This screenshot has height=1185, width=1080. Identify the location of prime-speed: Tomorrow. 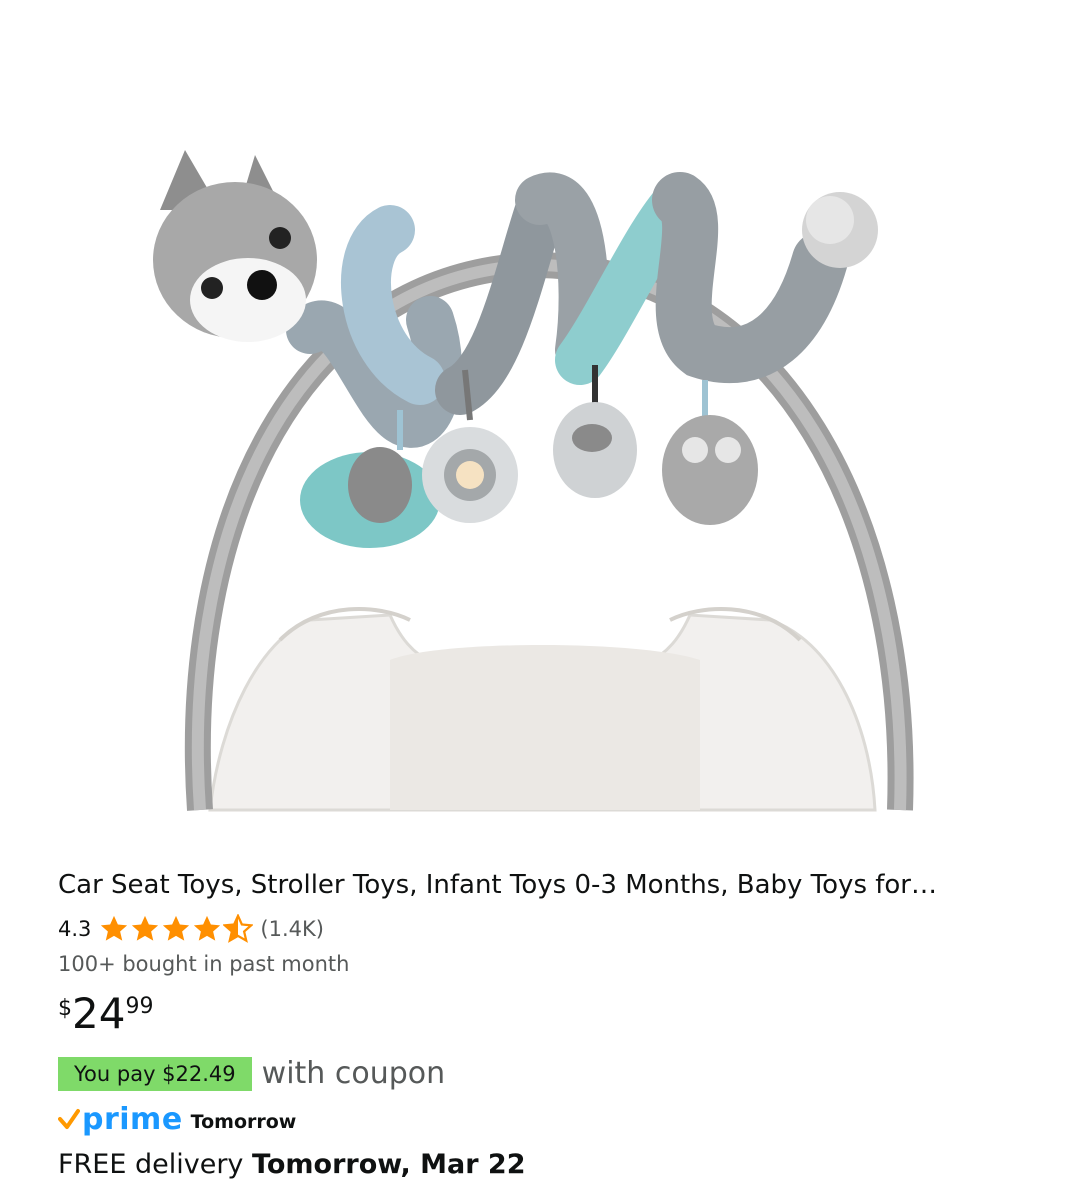
(243, 1122).